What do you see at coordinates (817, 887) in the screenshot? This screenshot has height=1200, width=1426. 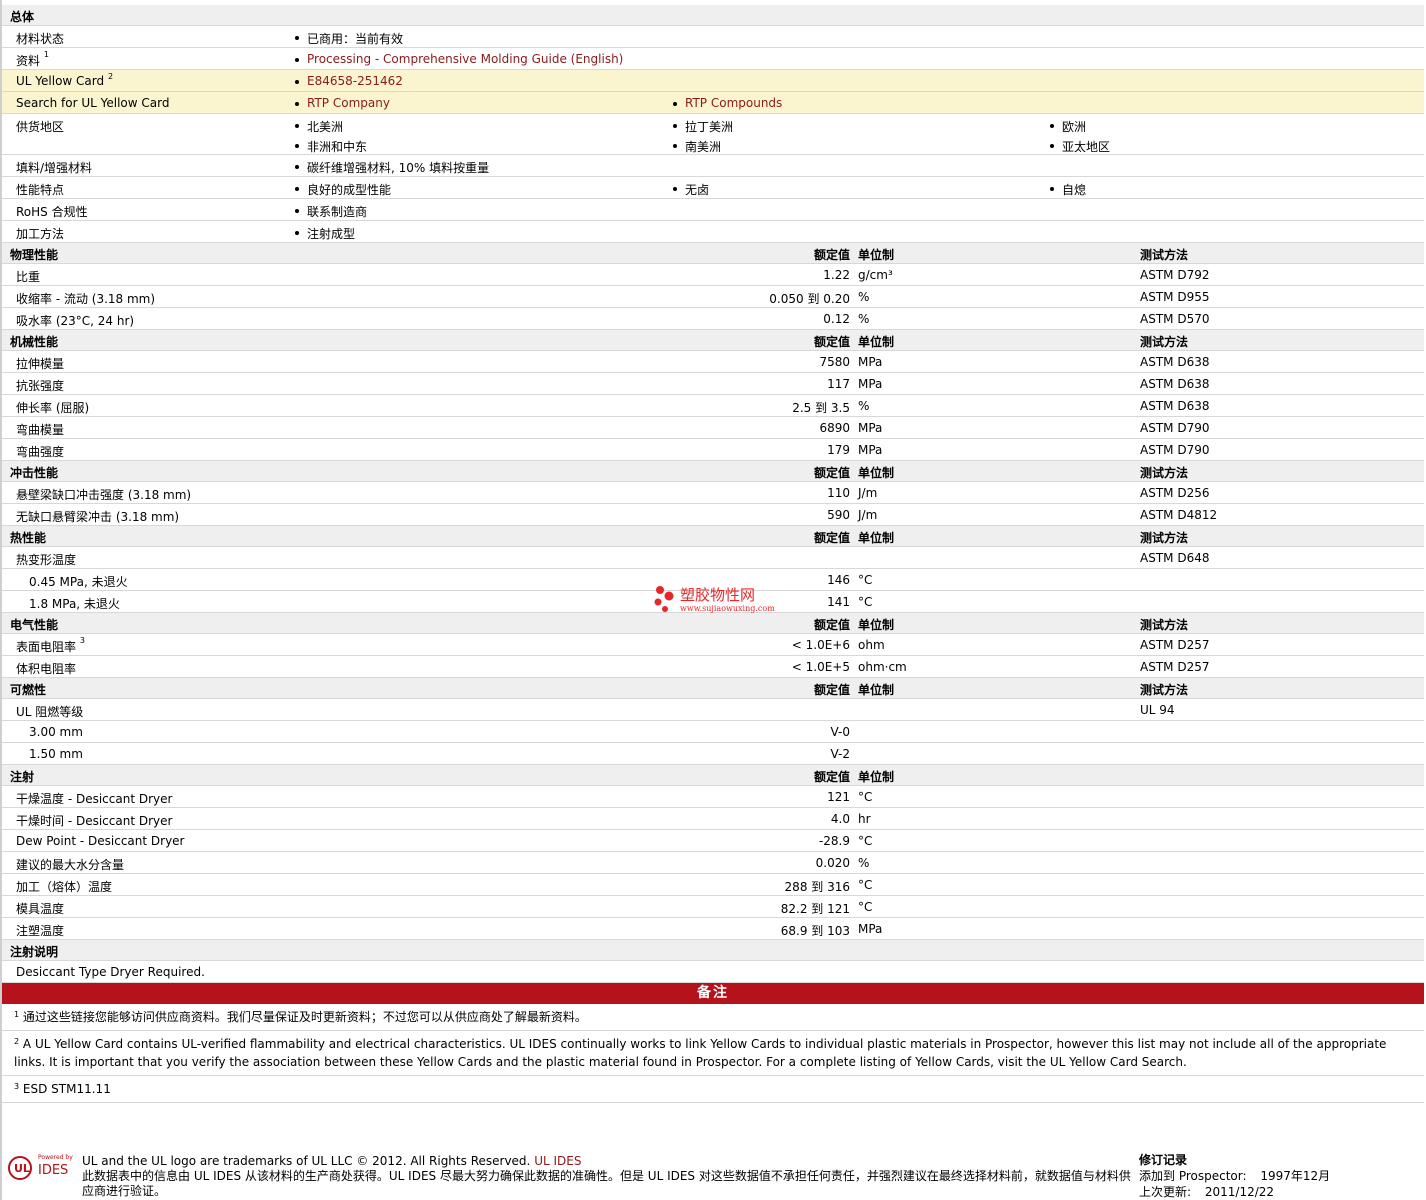 I see `row-value: 288 到 316` at bounding box center [817, 887].